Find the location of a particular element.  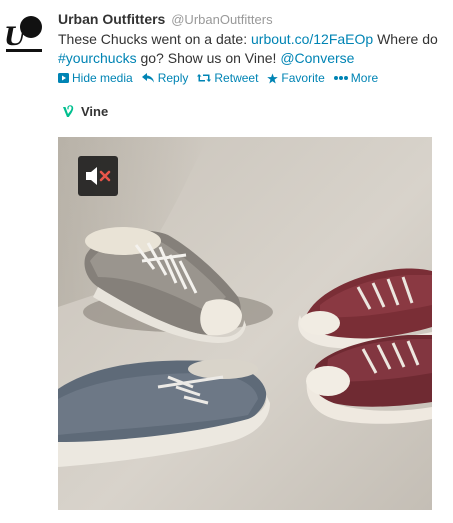

vine-label: Vine is located at coordinates (95, 111).